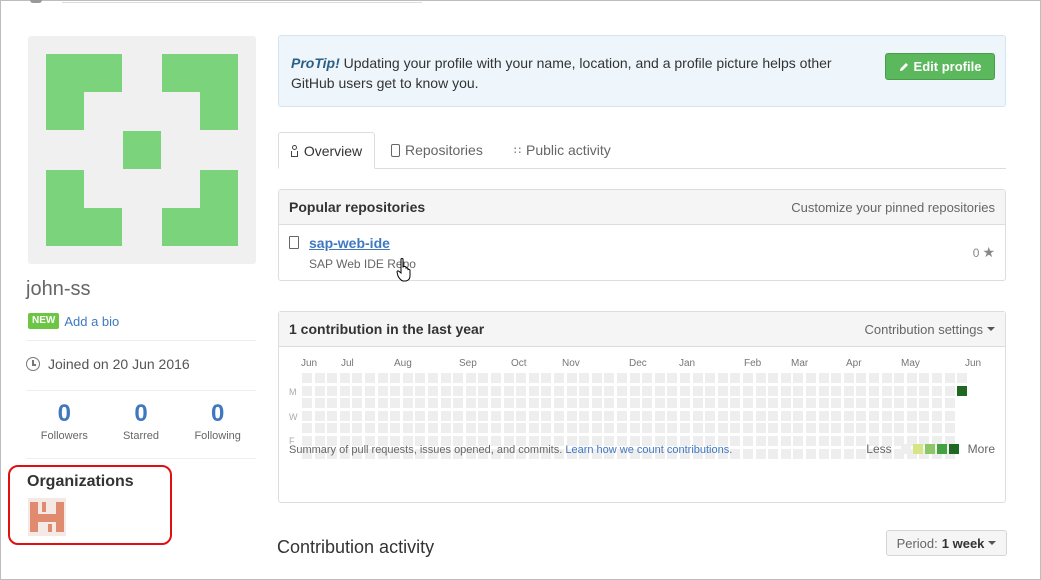  I want to click on period-dropdown: Period: 1 week, so click(946, 543).